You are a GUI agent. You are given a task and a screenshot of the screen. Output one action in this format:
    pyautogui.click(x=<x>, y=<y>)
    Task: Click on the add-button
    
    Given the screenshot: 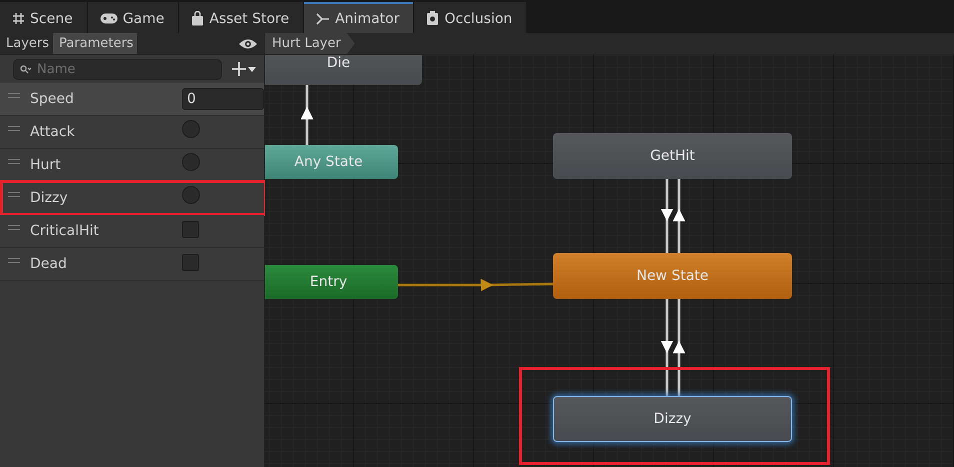 What is the action you would take?
    pyautogui.click(x=244, y=69)
    